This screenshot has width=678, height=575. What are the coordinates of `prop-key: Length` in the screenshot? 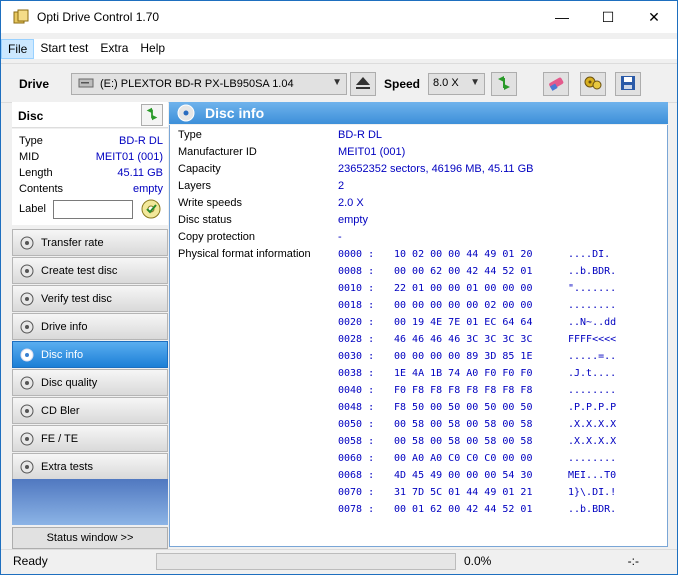 It's located at (36, 173).